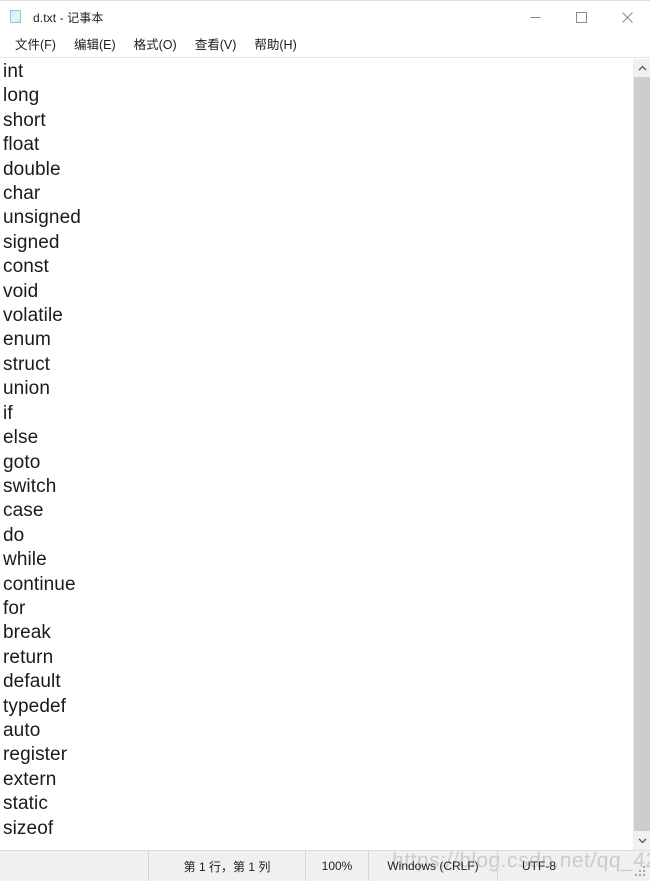  Describe the element at coordinates (30, 779) in the screenshot. I see `text-line: extern` at that location.